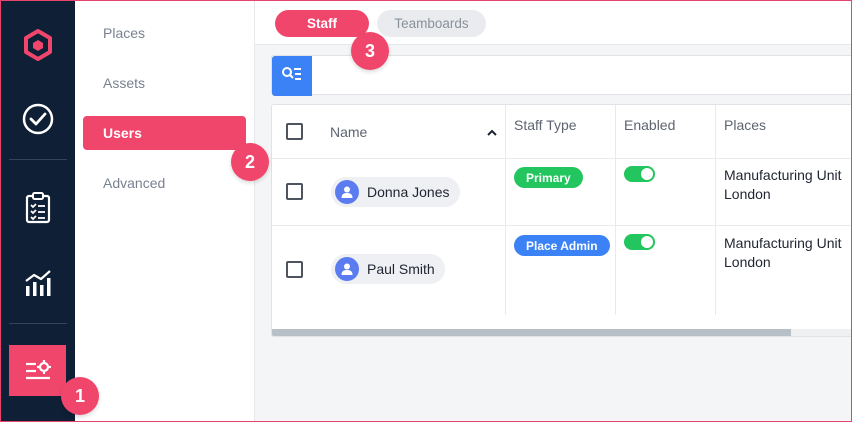 Image resolution: width=852 pixels, height=422 pixels. I want to click on user-chip: Paul Smith, so click(388, 269).